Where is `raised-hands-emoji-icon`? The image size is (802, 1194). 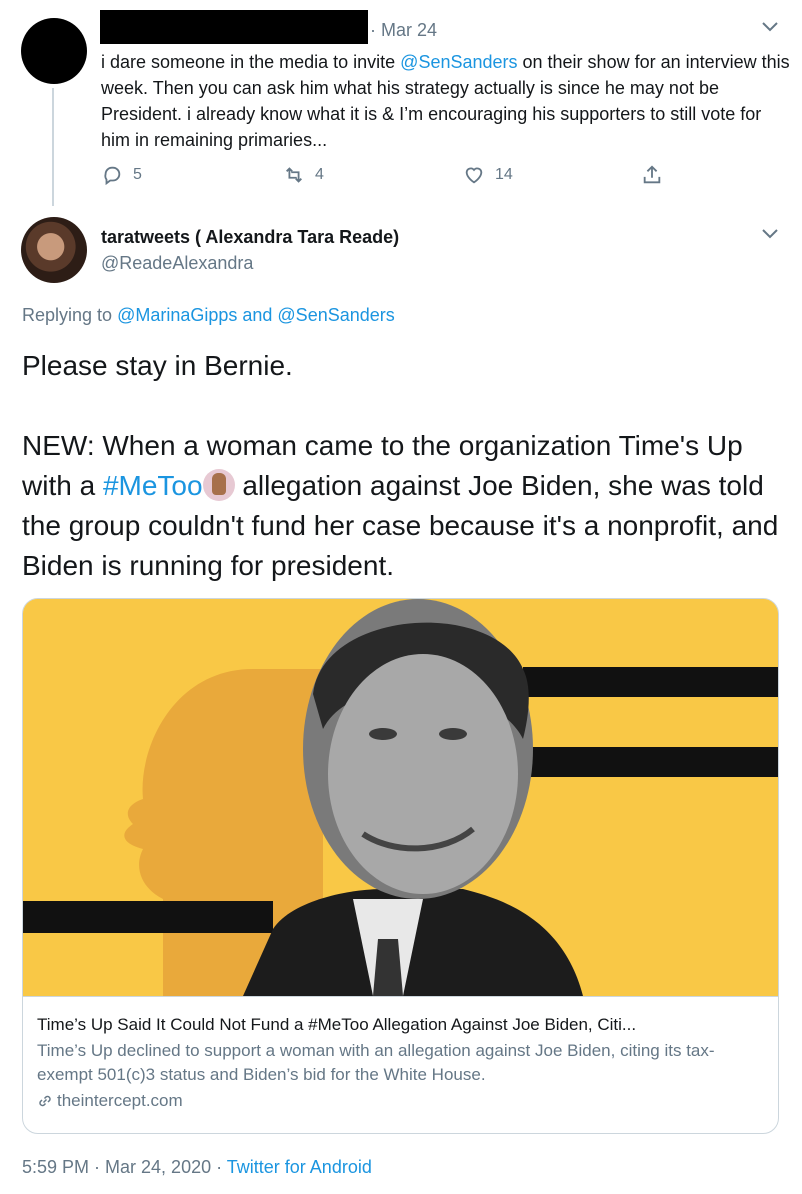
raised-hands-emoji-icon is located at coordinates (218, 485).